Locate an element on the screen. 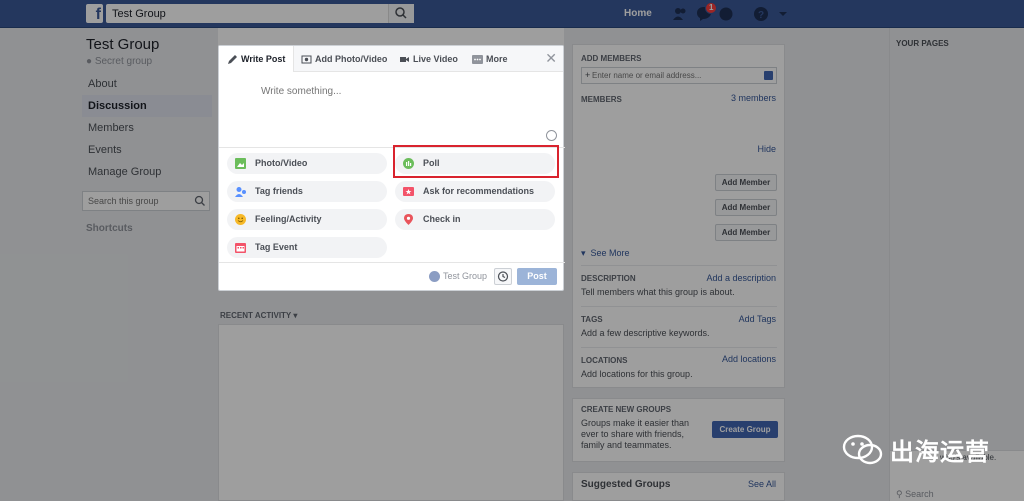 This screenshot has width=1024, height=501. option-feeling-activity: Feeling/Activity is located at coordinates (307, 219).